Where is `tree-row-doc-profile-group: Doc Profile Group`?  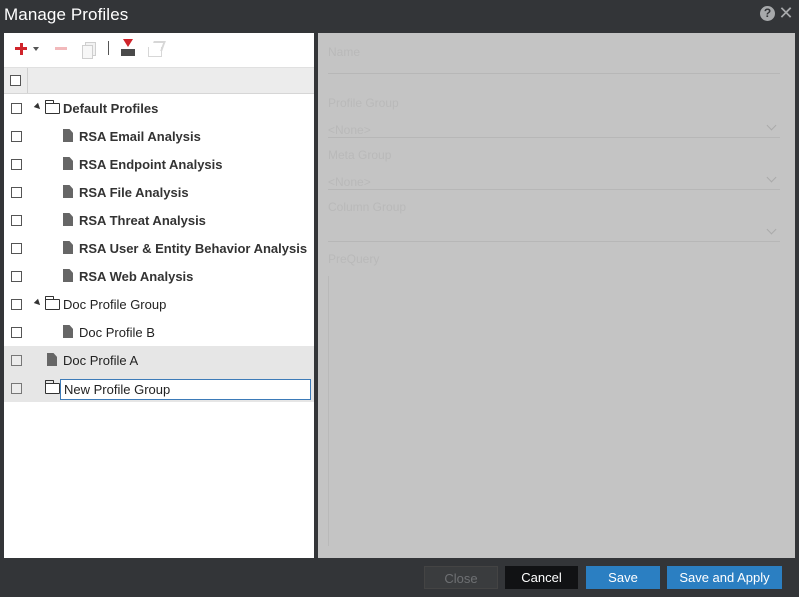 tree-row-doc-profile-group: Doc Profile Group is located at coordinates (159, 304).